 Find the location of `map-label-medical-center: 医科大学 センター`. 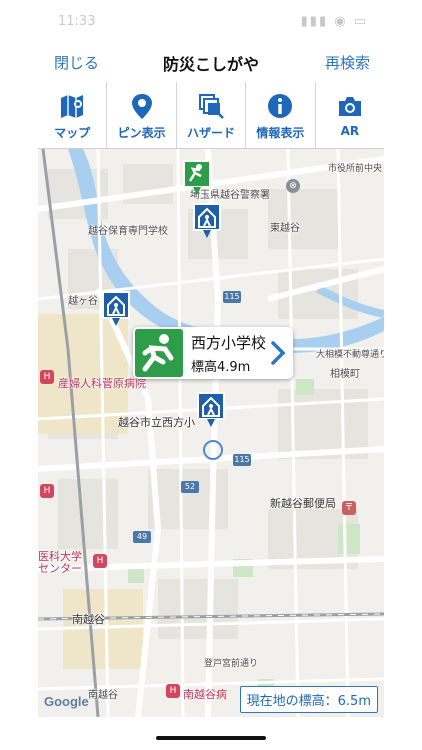

map-label-medical-center: 医科大学 センター is located at coordinates (60, 562).